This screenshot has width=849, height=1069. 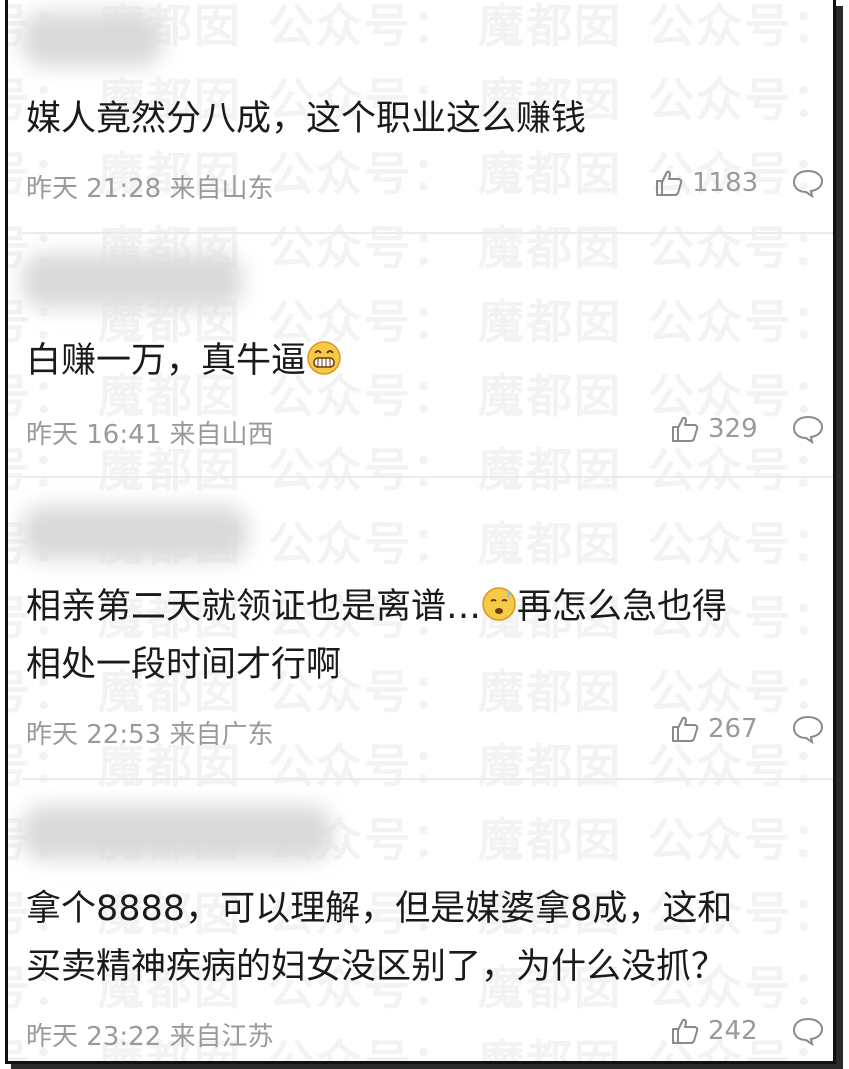 What do you see at coordinates (150, 735) in the screenshot?
I see `comment-meta: 昨天 22:53 来自广东` at bounding box center [150, 735].